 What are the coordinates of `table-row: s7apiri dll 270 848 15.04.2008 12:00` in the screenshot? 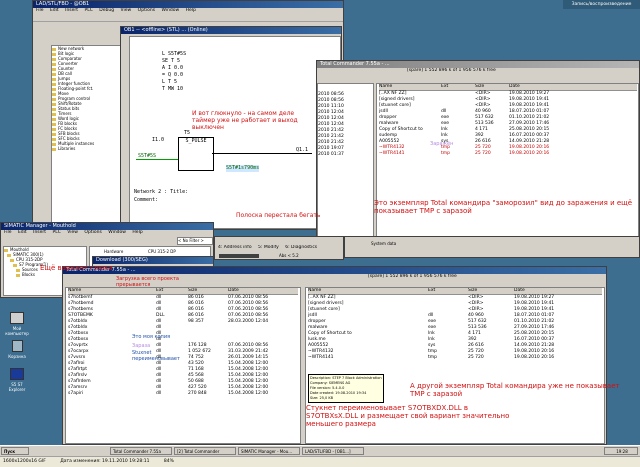 It's located at (183, 394).